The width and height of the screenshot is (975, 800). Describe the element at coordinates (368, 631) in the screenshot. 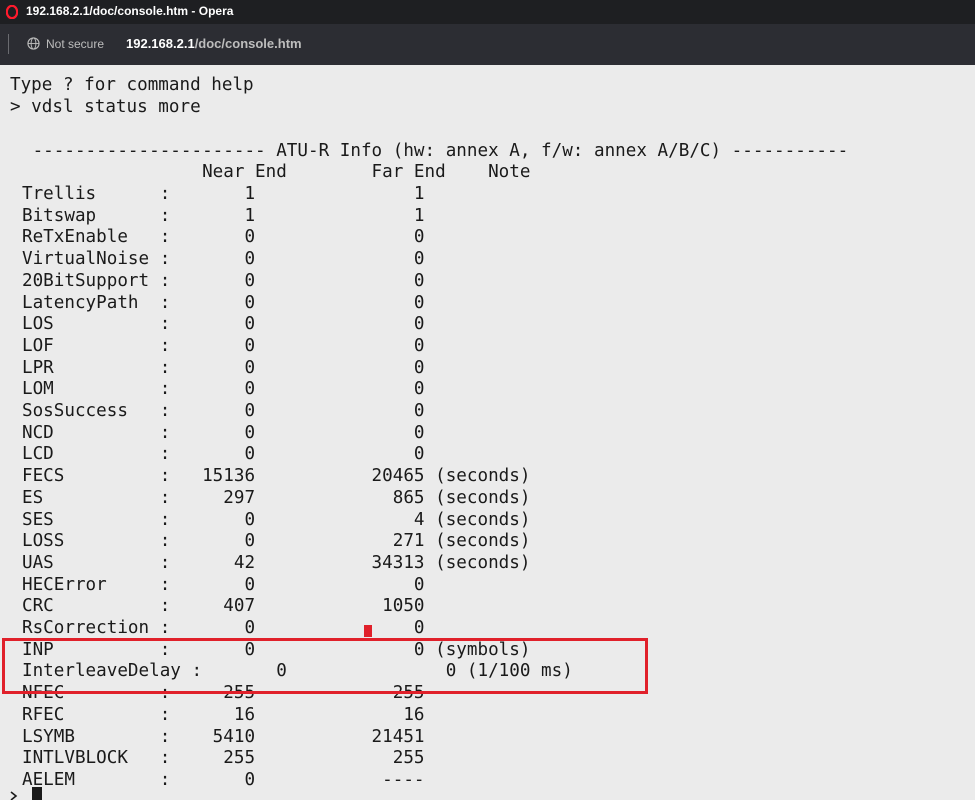

I see `highlight-marker` at that location.